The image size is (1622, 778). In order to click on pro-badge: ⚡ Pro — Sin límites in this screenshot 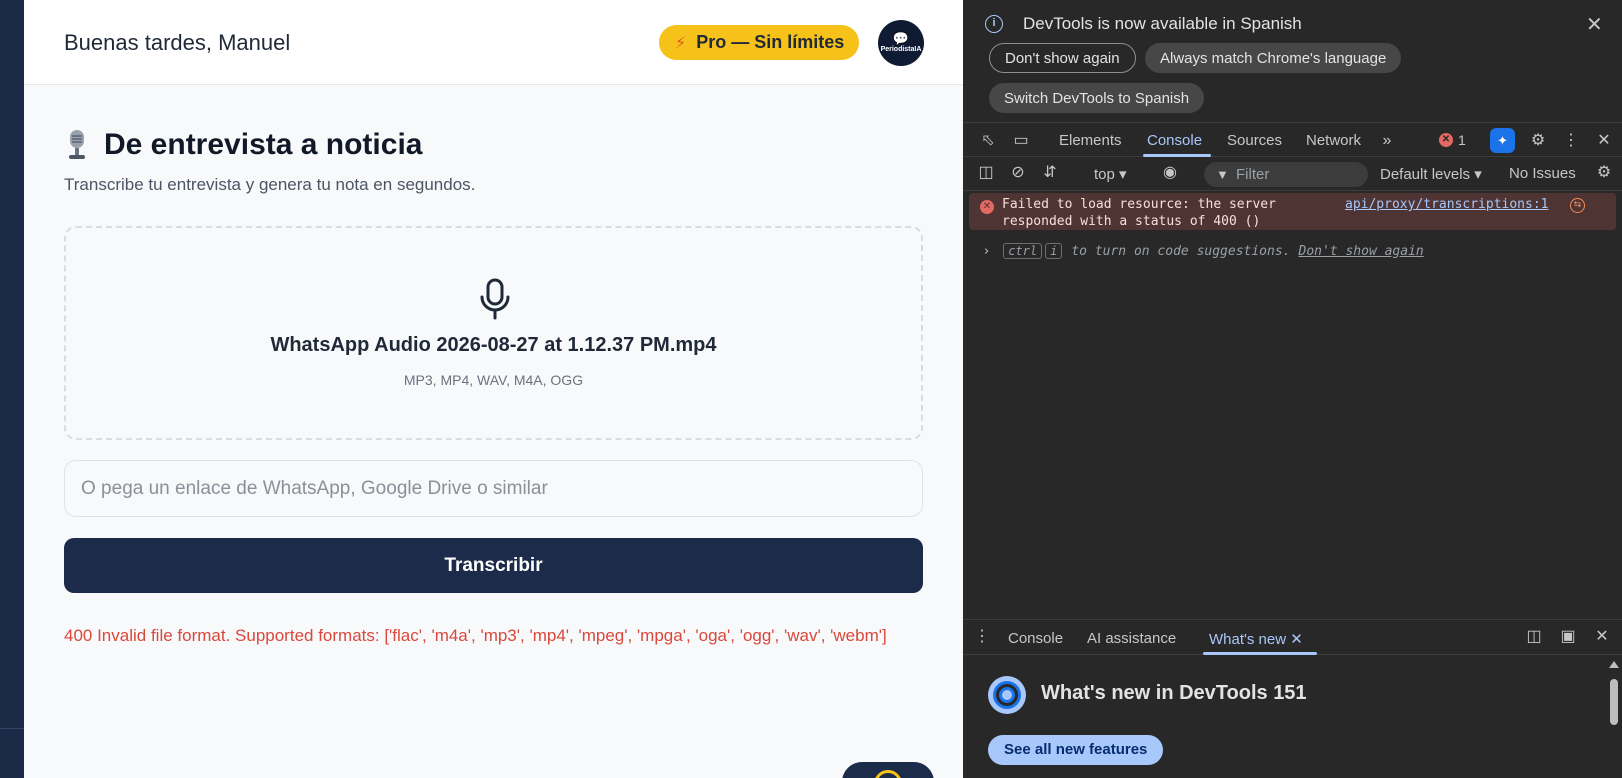, I will do `click(759, 42)`.